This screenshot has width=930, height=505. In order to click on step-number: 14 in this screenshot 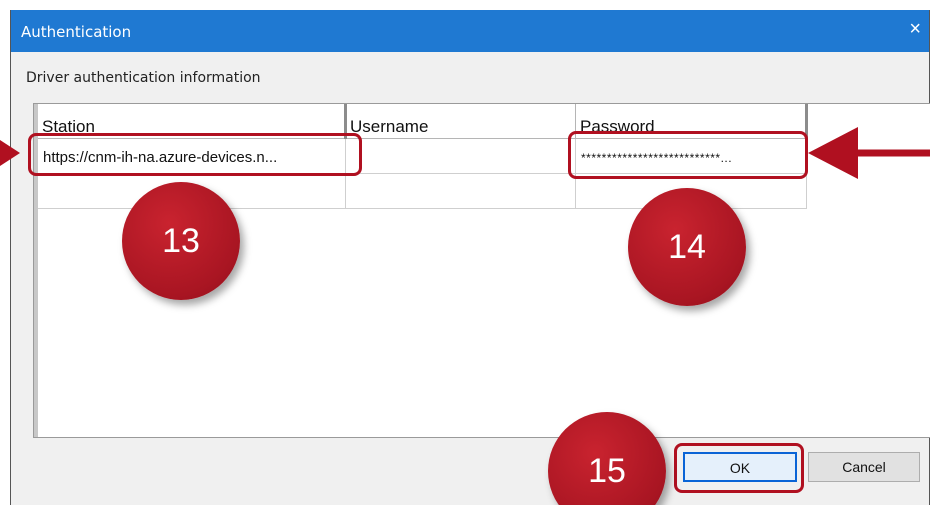, I will do `click(687, 247)`.